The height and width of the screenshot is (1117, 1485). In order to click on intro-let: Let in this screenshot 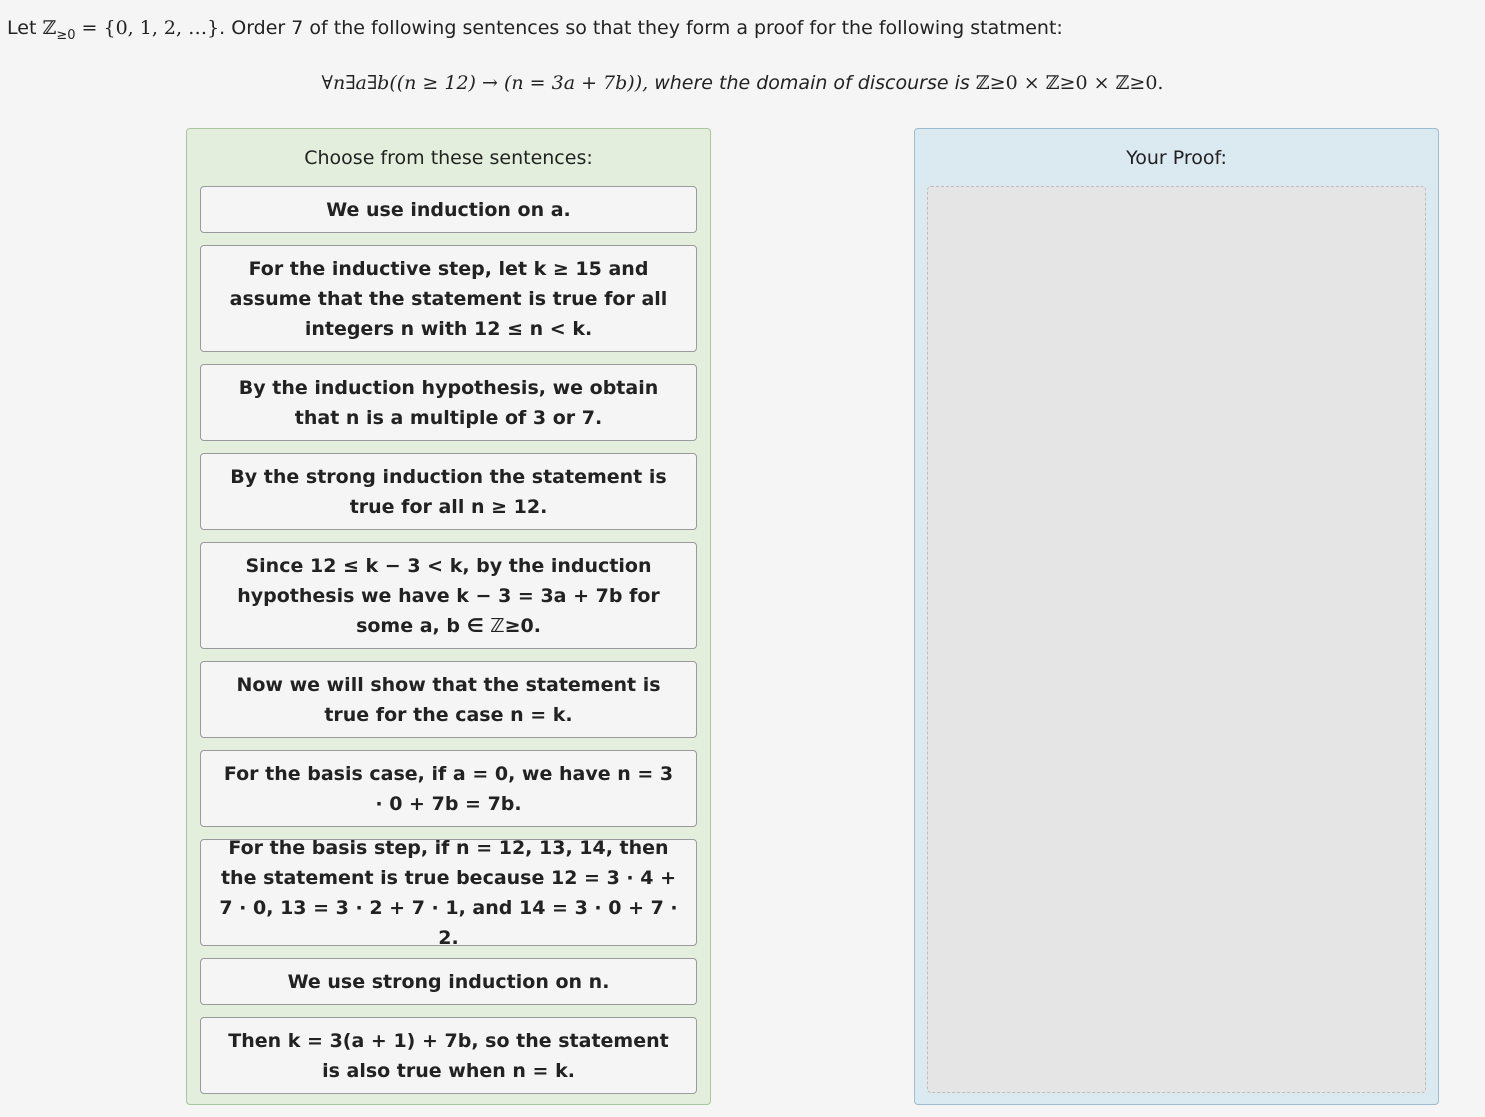, I will do `click(25, 28)`.